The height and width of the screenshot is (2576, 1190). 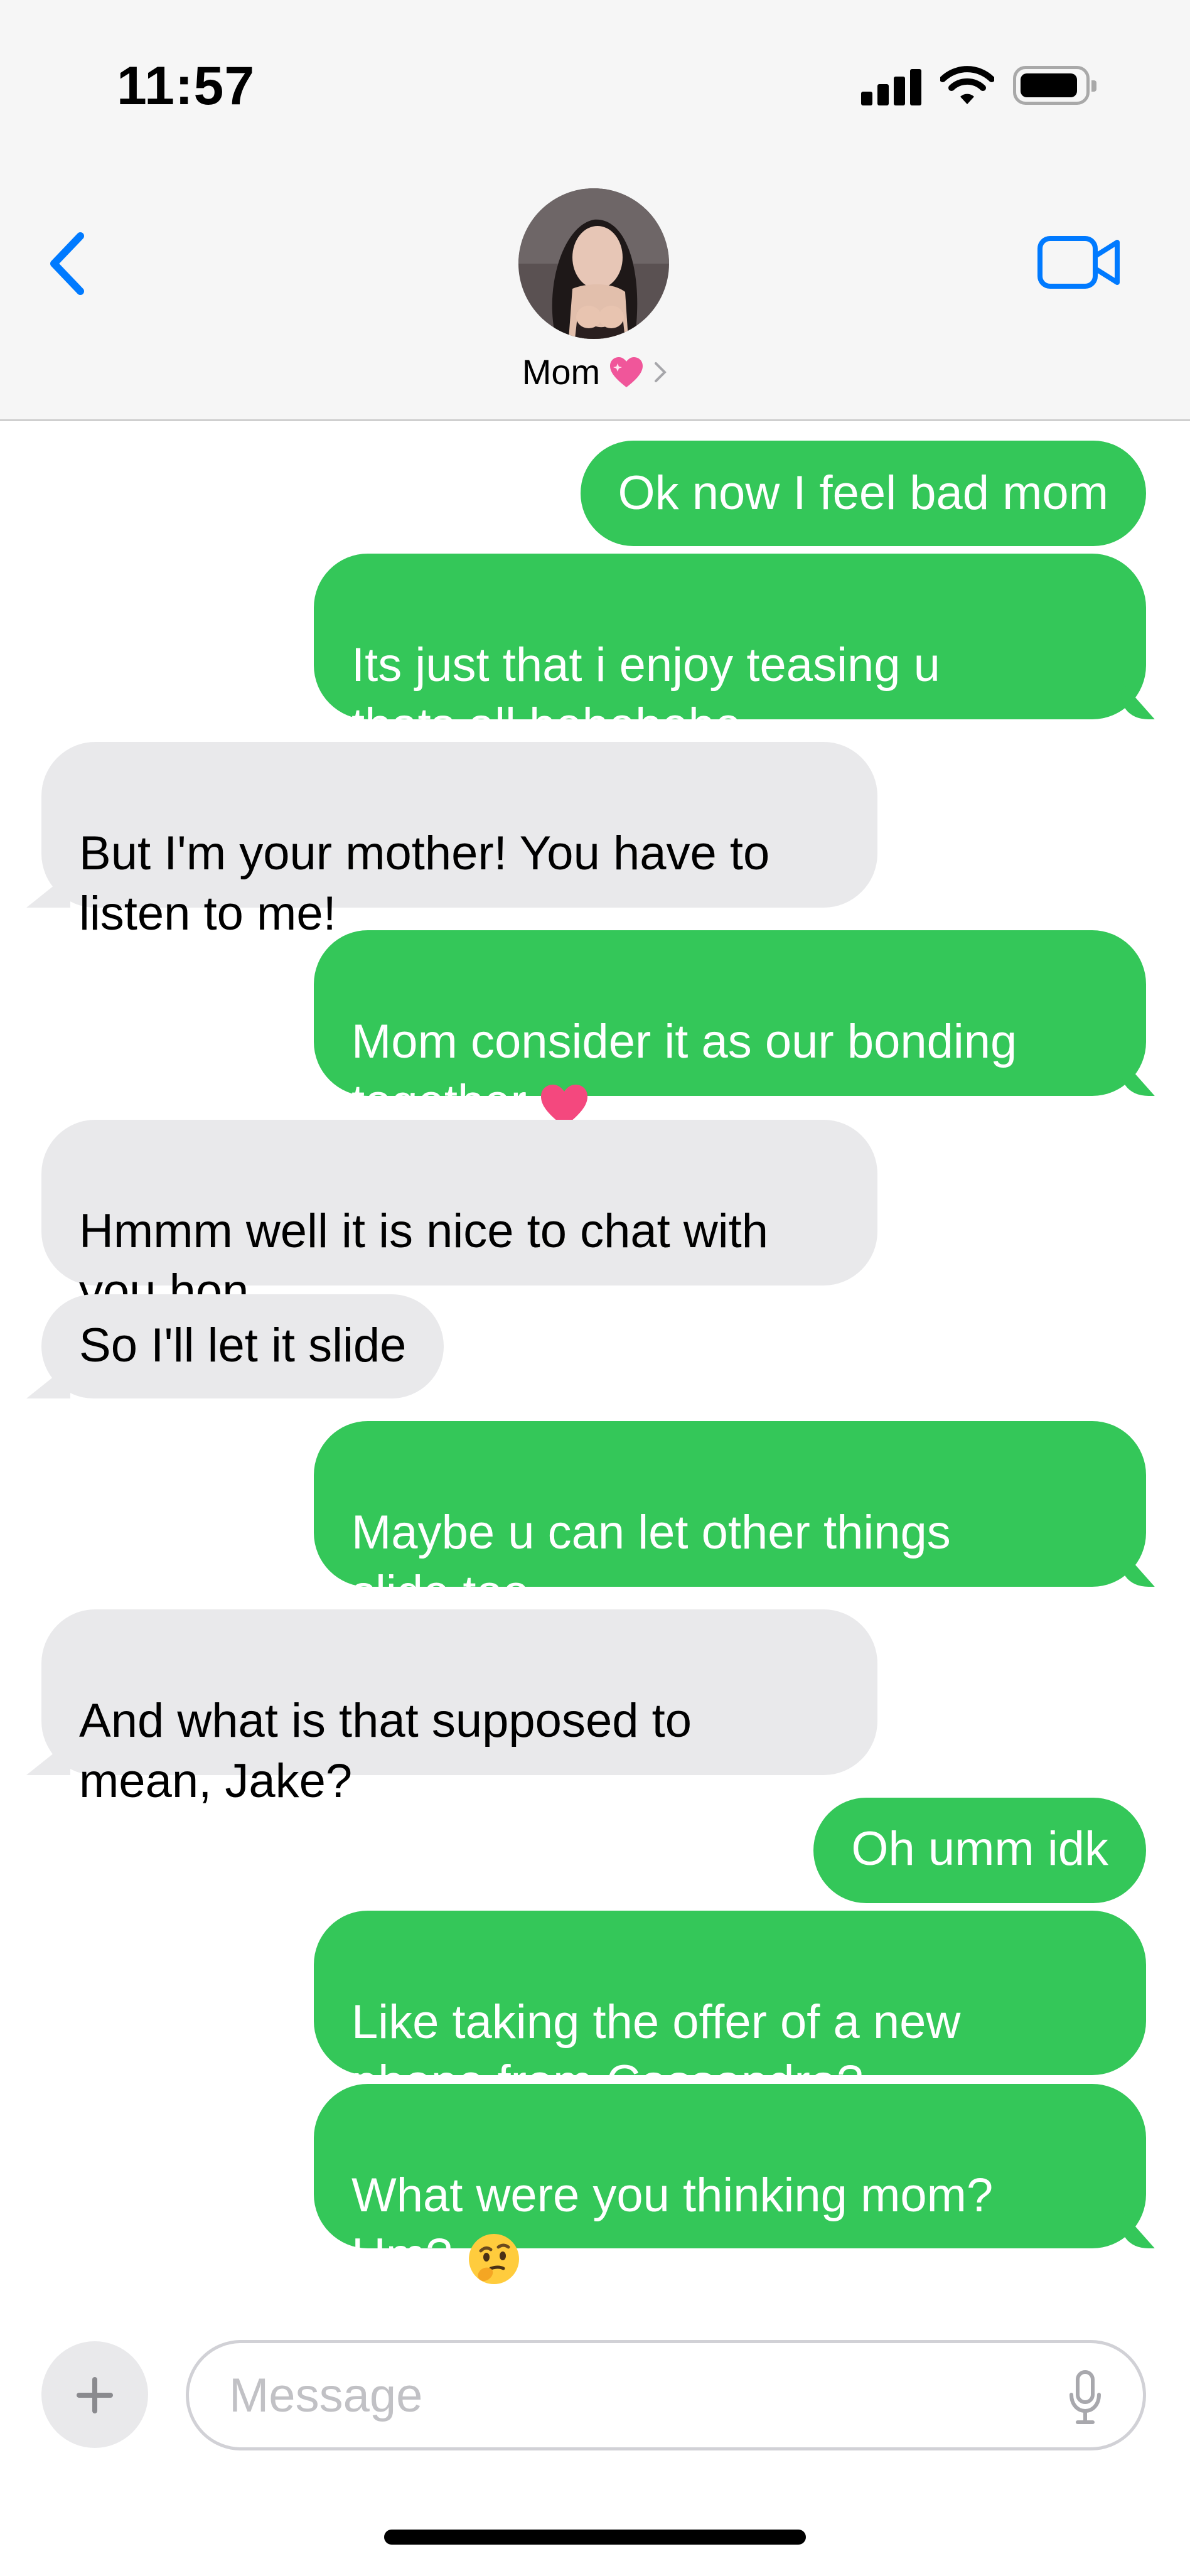 I want to click on message-text: Mom consider it as our bonding together, so click(x=684, y=1072).